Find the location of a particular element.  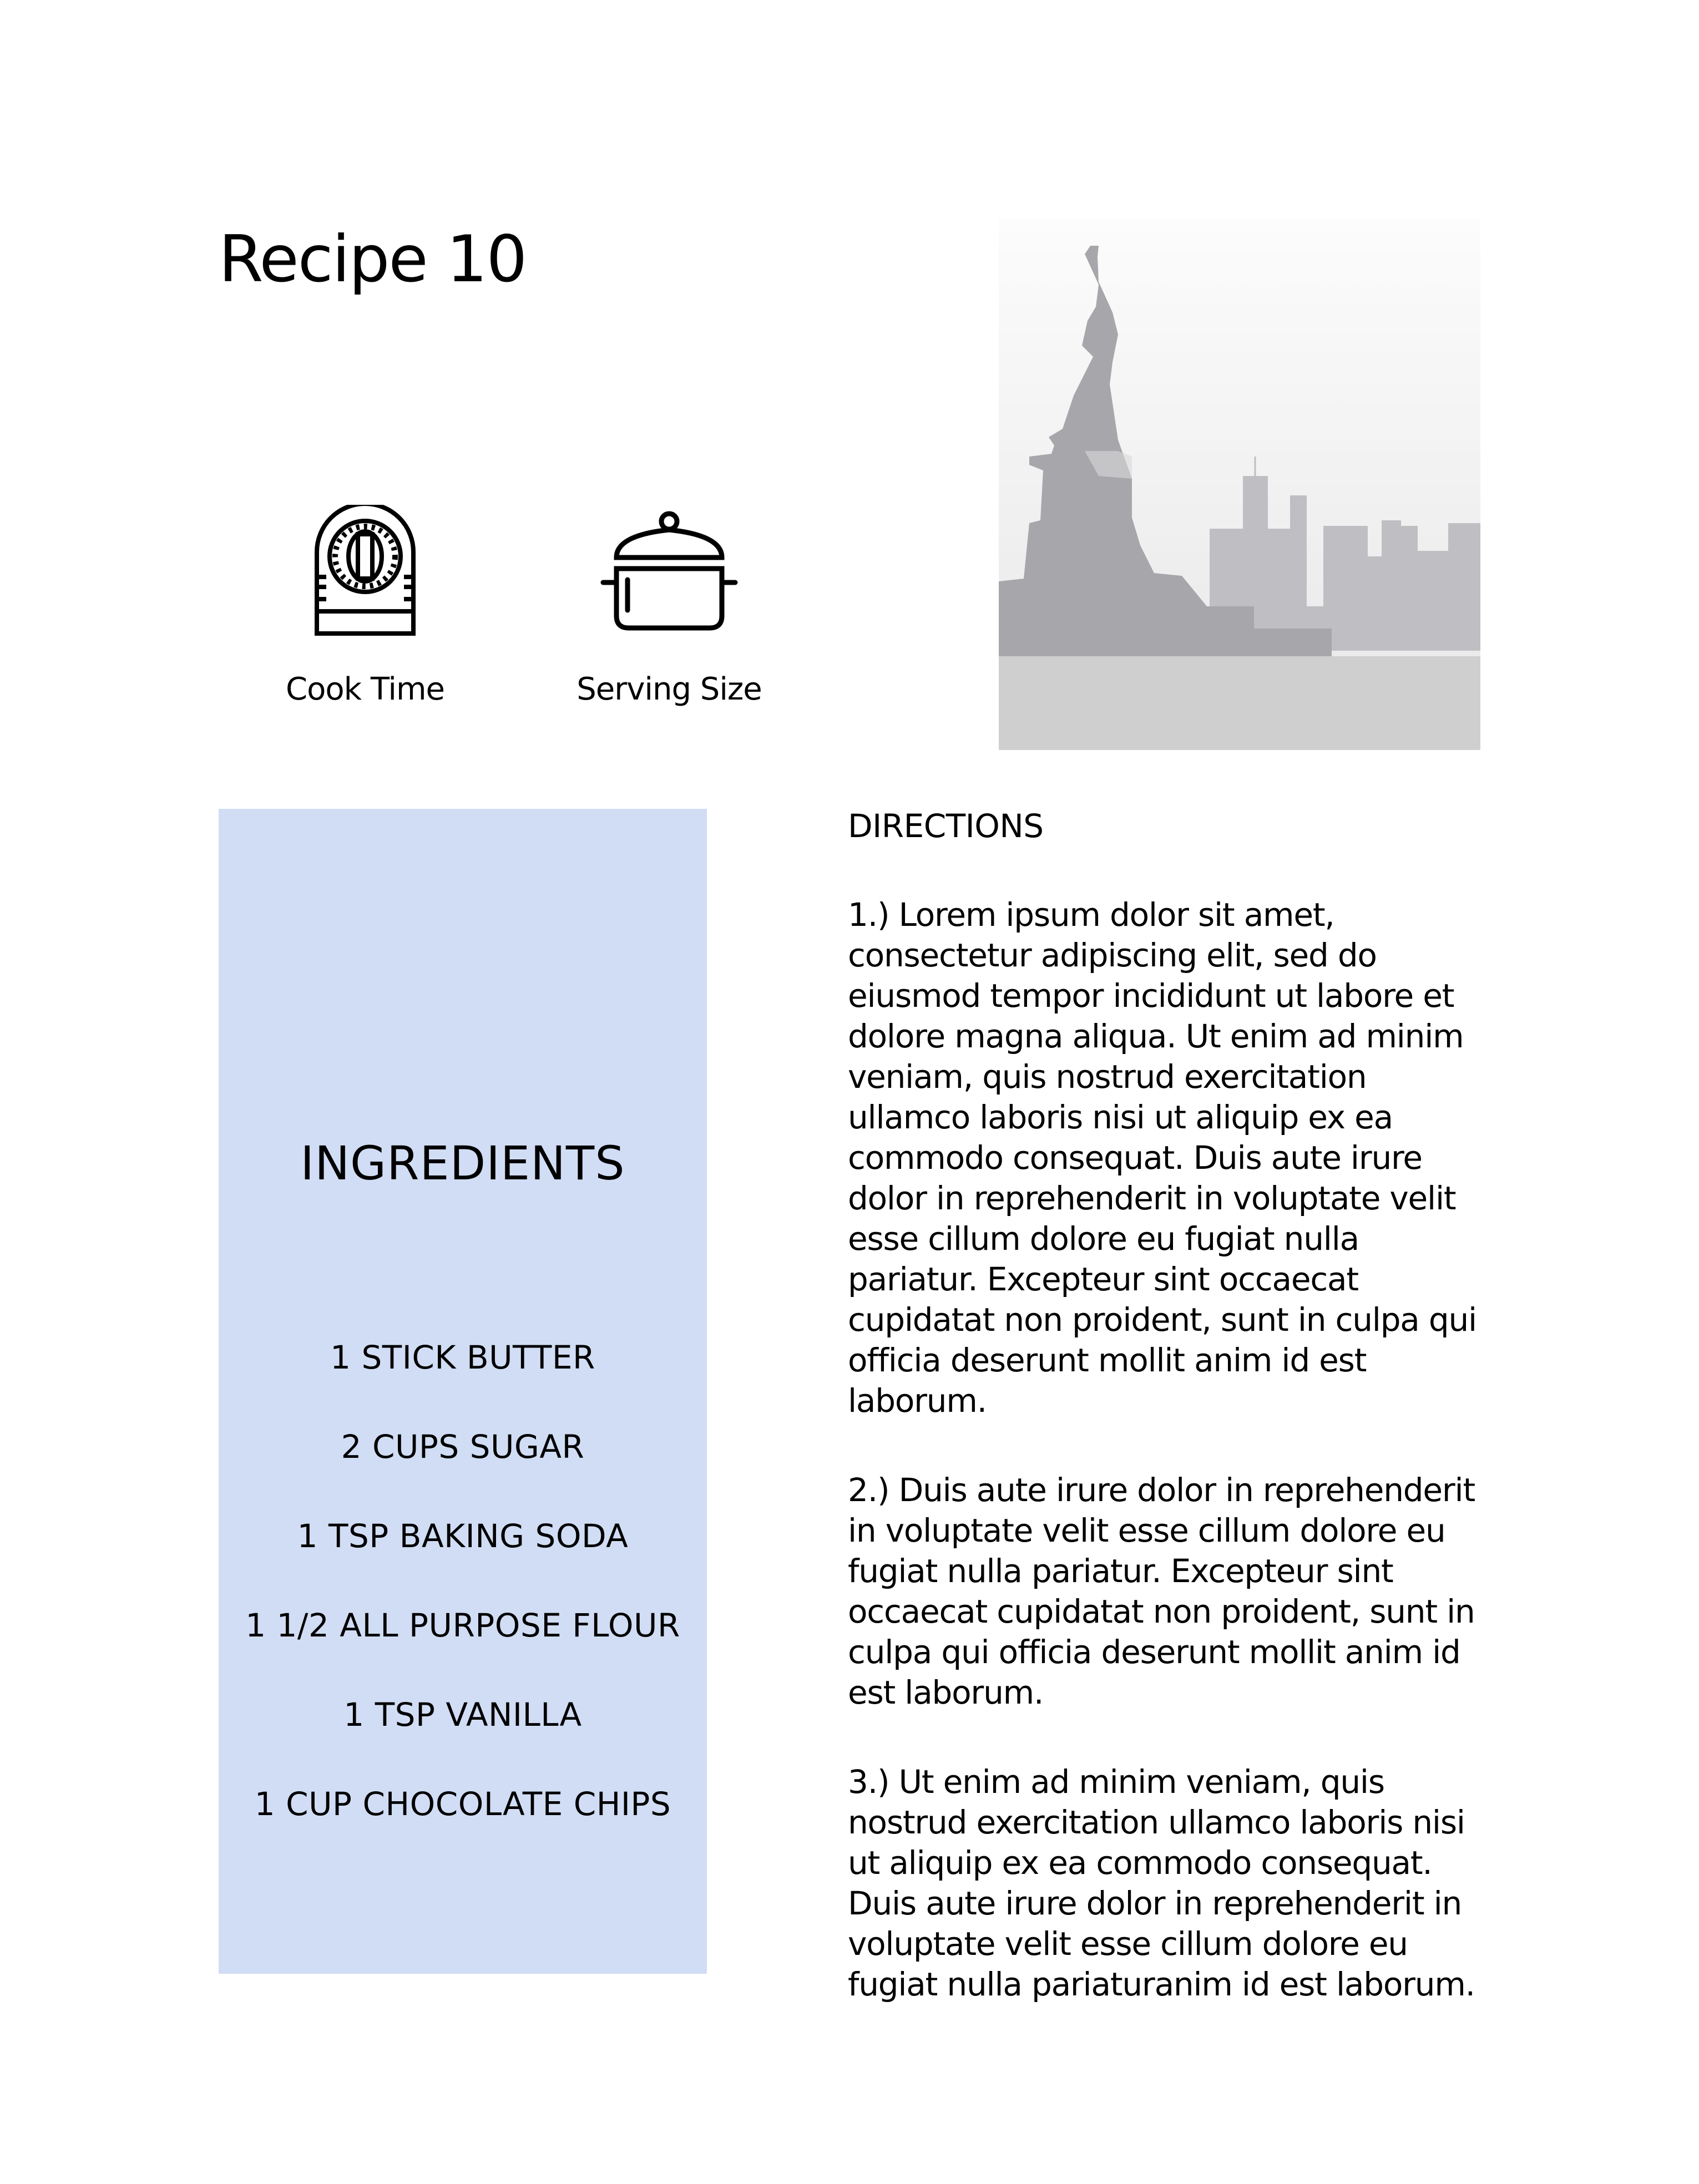

cook-time-block: Cook Time is located at coordinates (365, 606).